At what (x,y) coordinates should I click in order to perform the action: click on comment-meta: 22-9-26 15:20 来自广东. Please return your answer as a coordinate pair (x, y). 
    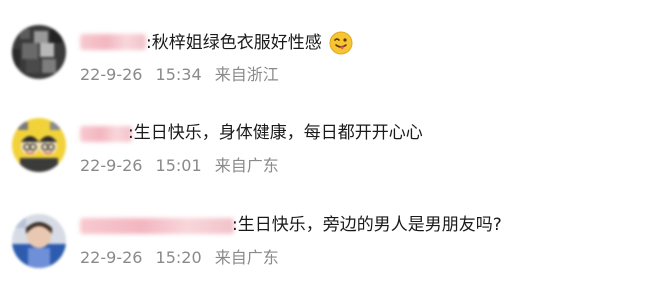
    Looking at the image, I should click on (179, 258).